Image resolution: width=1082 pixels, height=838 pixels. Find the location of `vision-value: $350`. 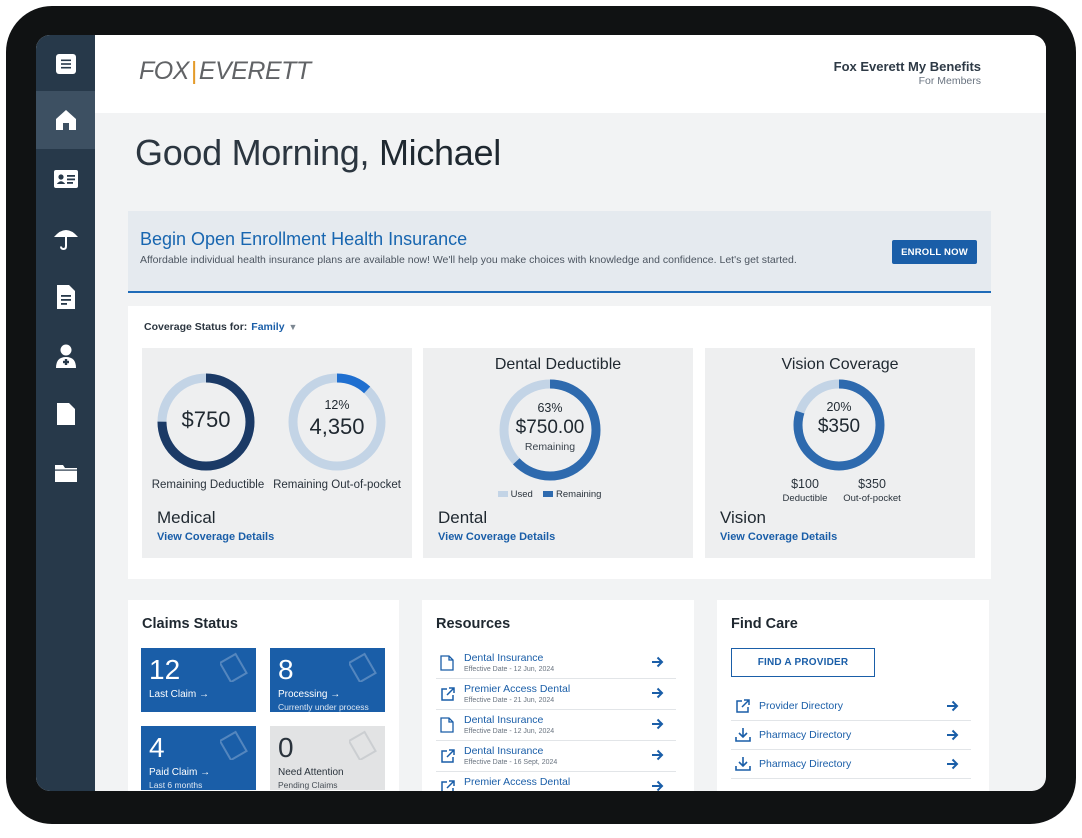

vision-value: $350 is located at coordinates (839, 426).